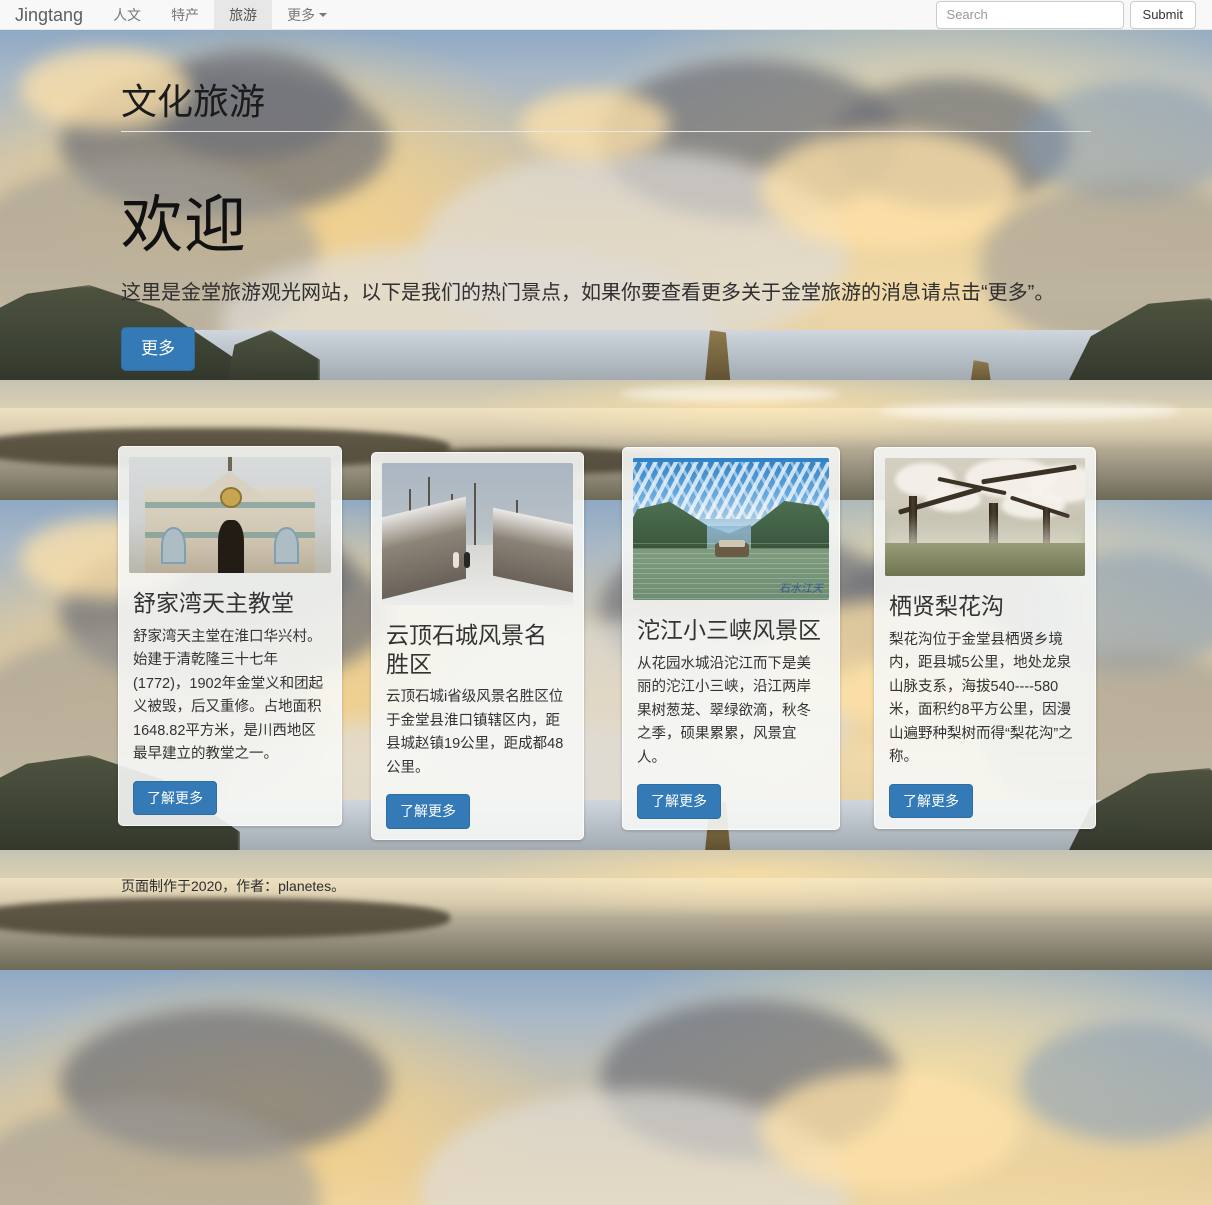 This screenshot has width=1212, height=1205. What do you see at coordinates (1162, 14) in the screenshot?
I see `search-submit-button: Submit` at bounding box center [1162, 14].